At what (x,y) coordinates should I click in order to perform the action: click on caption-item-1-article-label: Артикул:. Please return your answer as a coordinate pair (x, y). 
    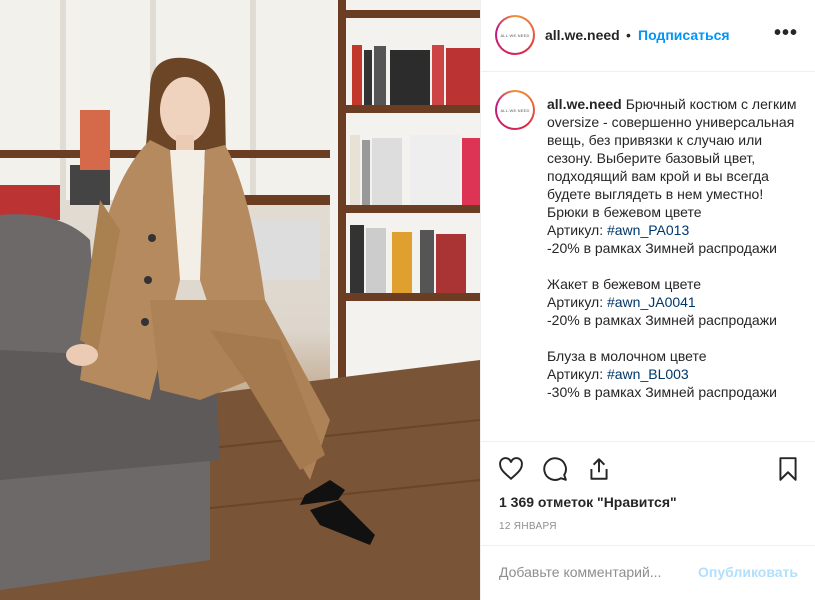
    Looking at the image, I should click on (577, 230).